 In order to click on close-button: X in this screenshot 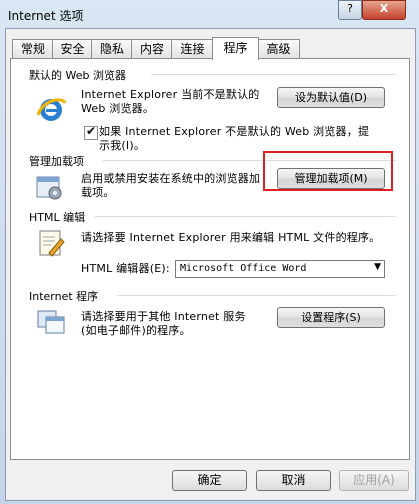, I will do `click(384, 10)`.